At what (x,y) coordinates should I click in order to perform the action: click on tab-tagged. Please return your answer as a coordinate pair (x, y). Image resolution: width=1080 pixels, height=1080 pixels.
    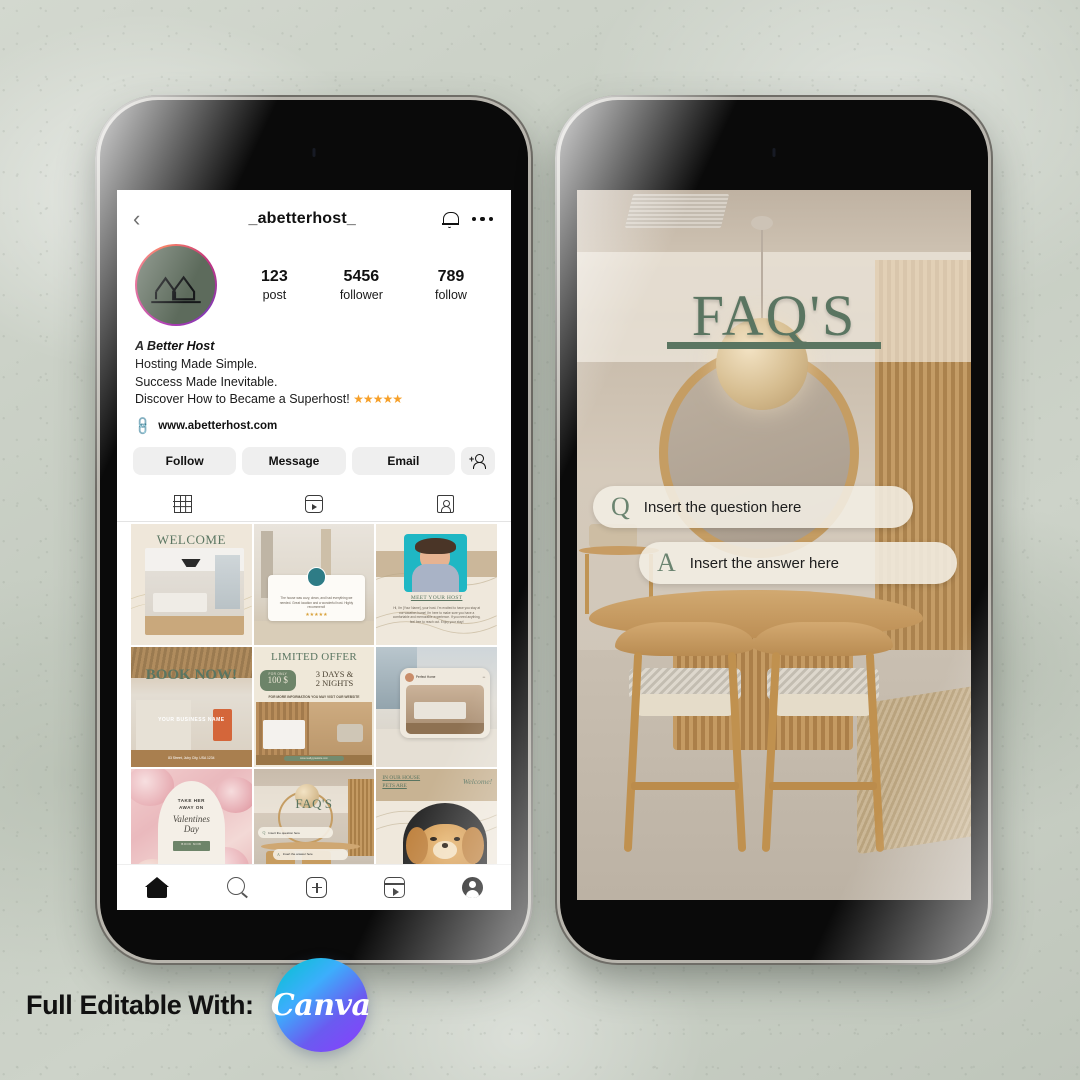
    Looking at the image, I should click on (445, 504).